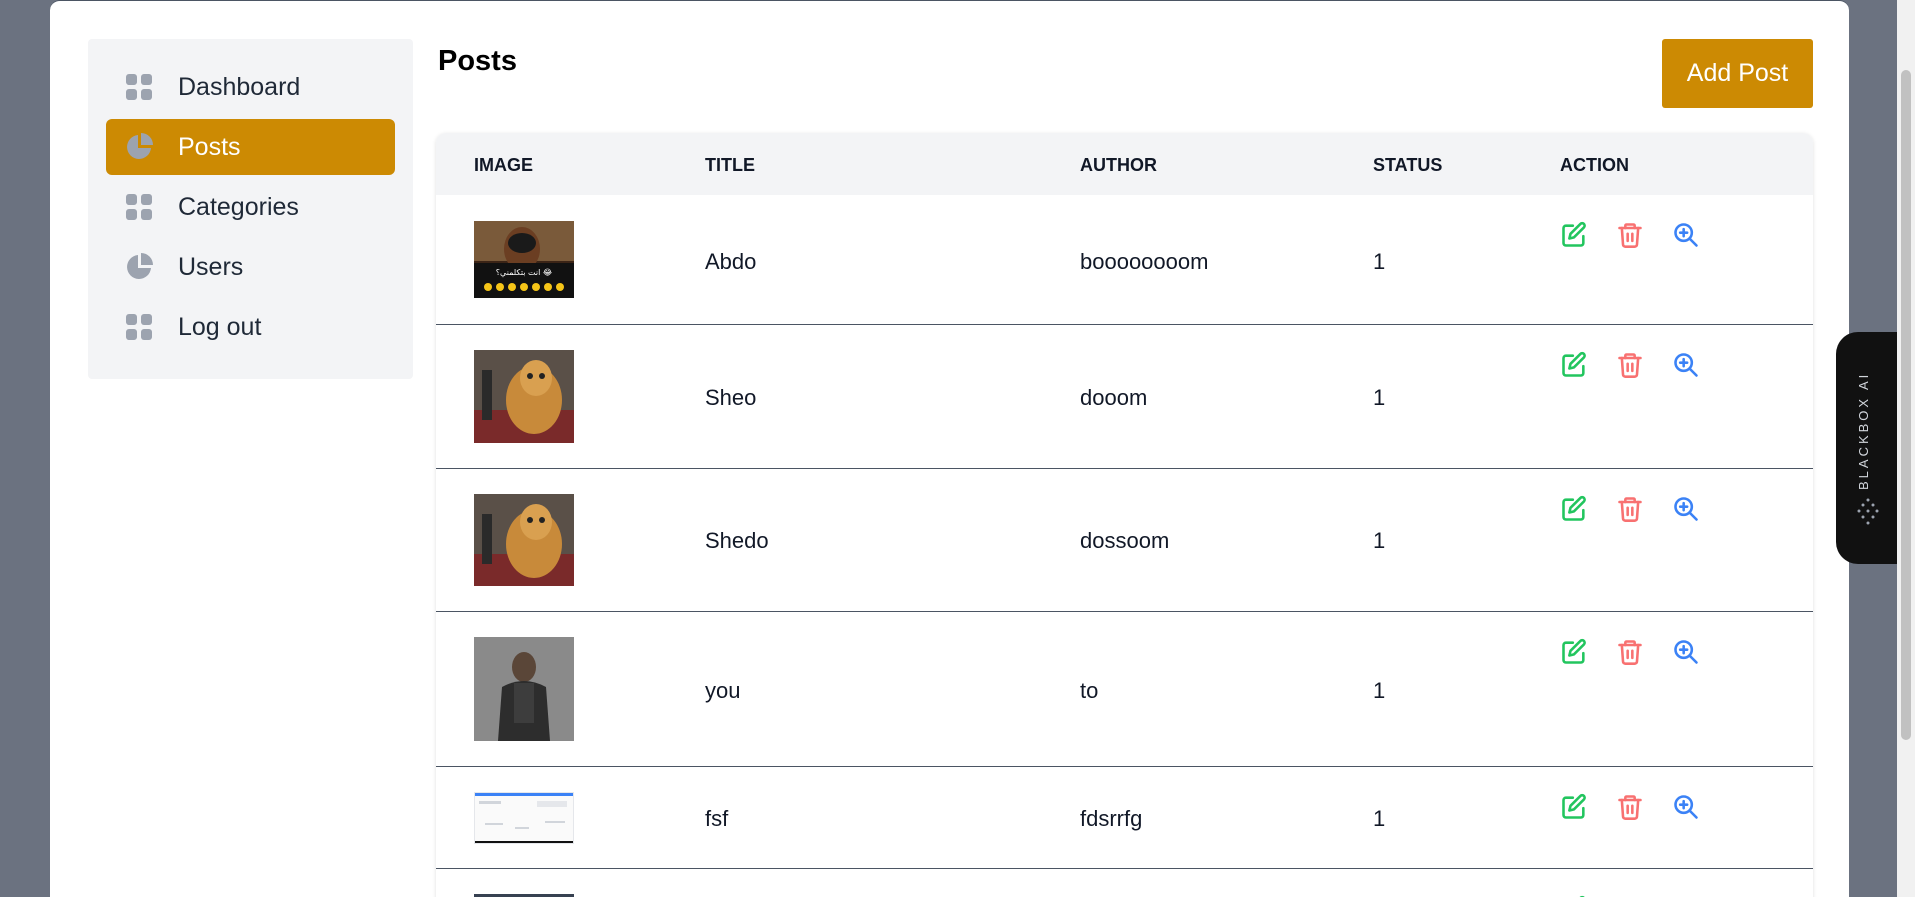 The width and height of the screenshot is (1915, 897). I want to click on post-title: Sheo, so click(731, 397).